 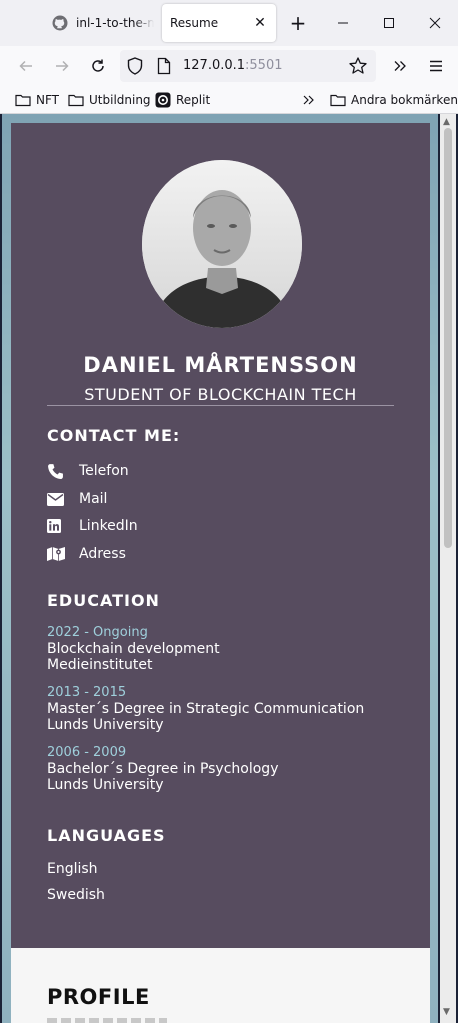 I want to click on bookmark-replit: Replit, so click(x=182, y=100).